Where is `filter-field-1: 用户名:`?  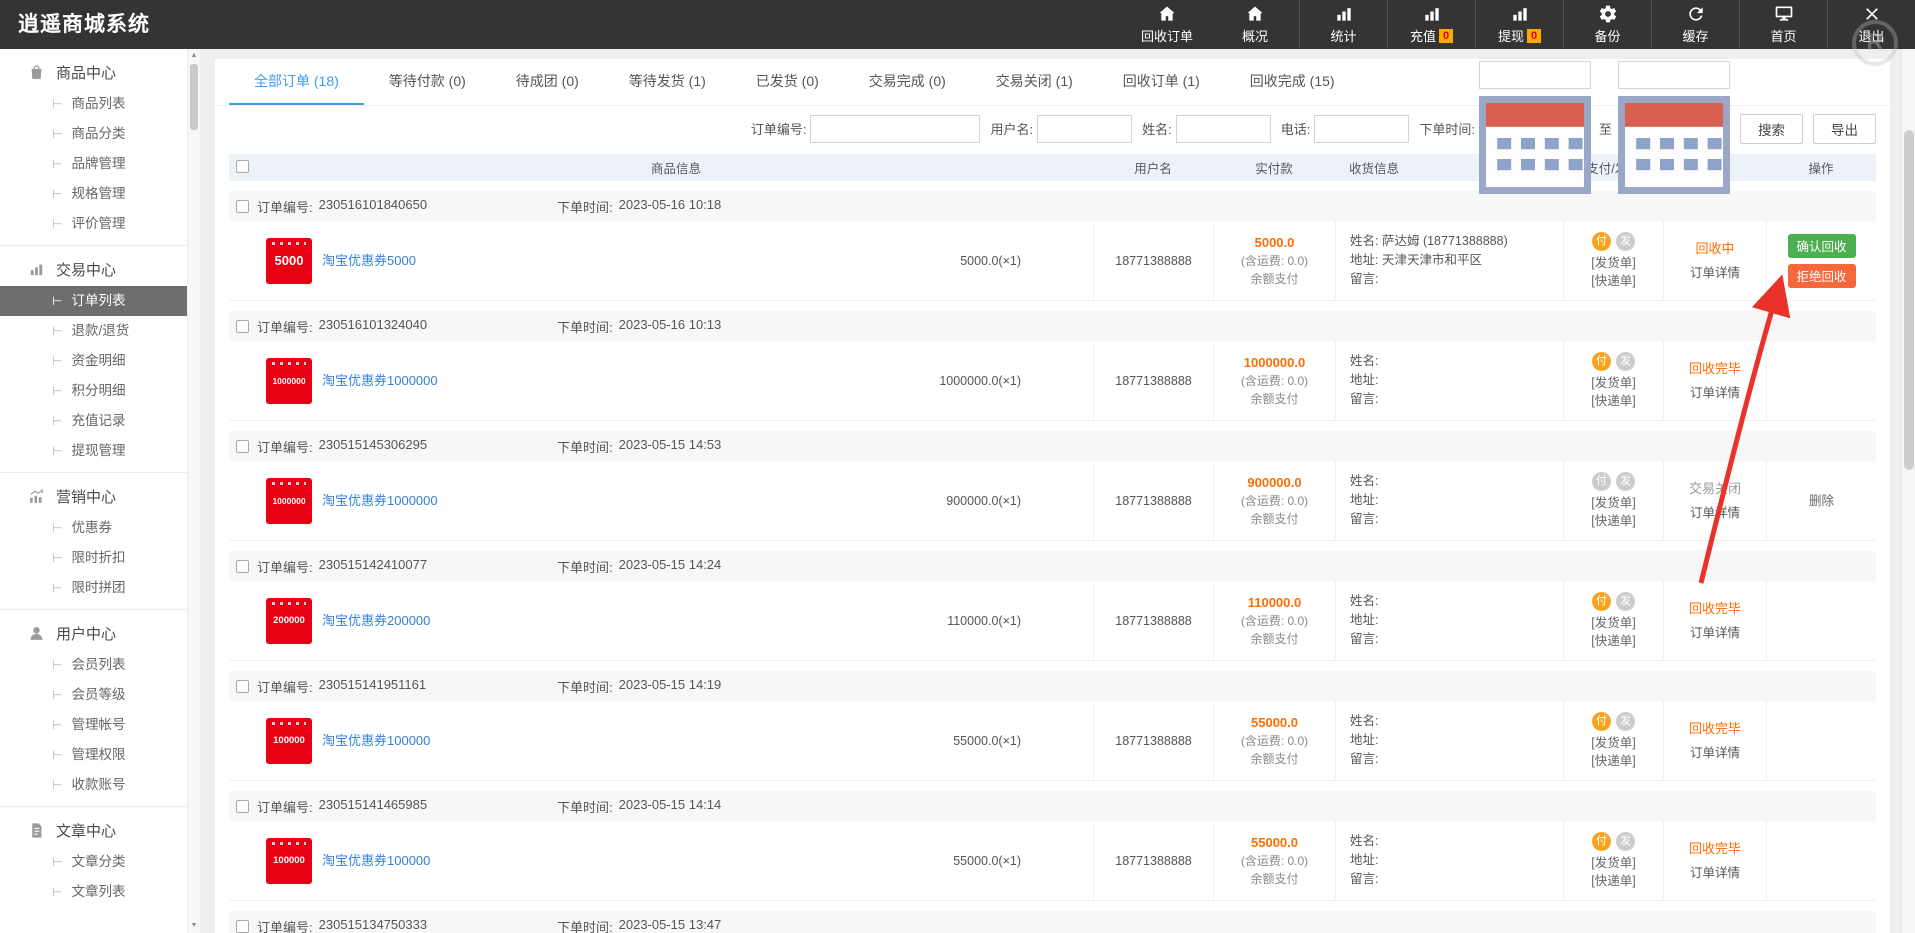 filter-field-1: 用户名: is located at coordinates (1061, 128).